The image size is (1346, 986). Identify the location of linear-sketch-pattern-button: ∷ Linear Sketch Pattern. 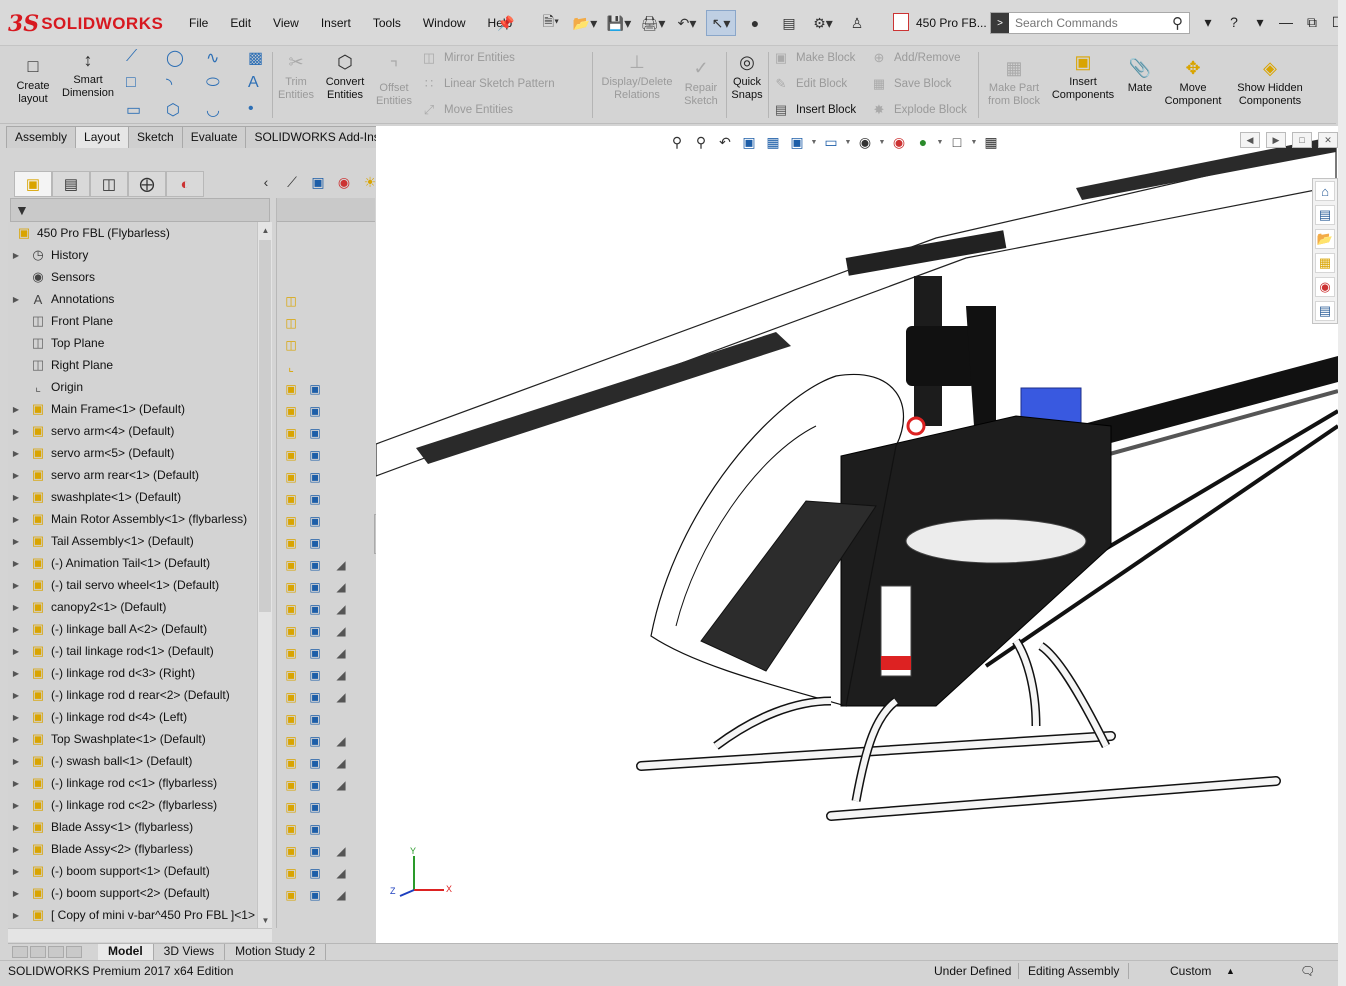
(487, 84).